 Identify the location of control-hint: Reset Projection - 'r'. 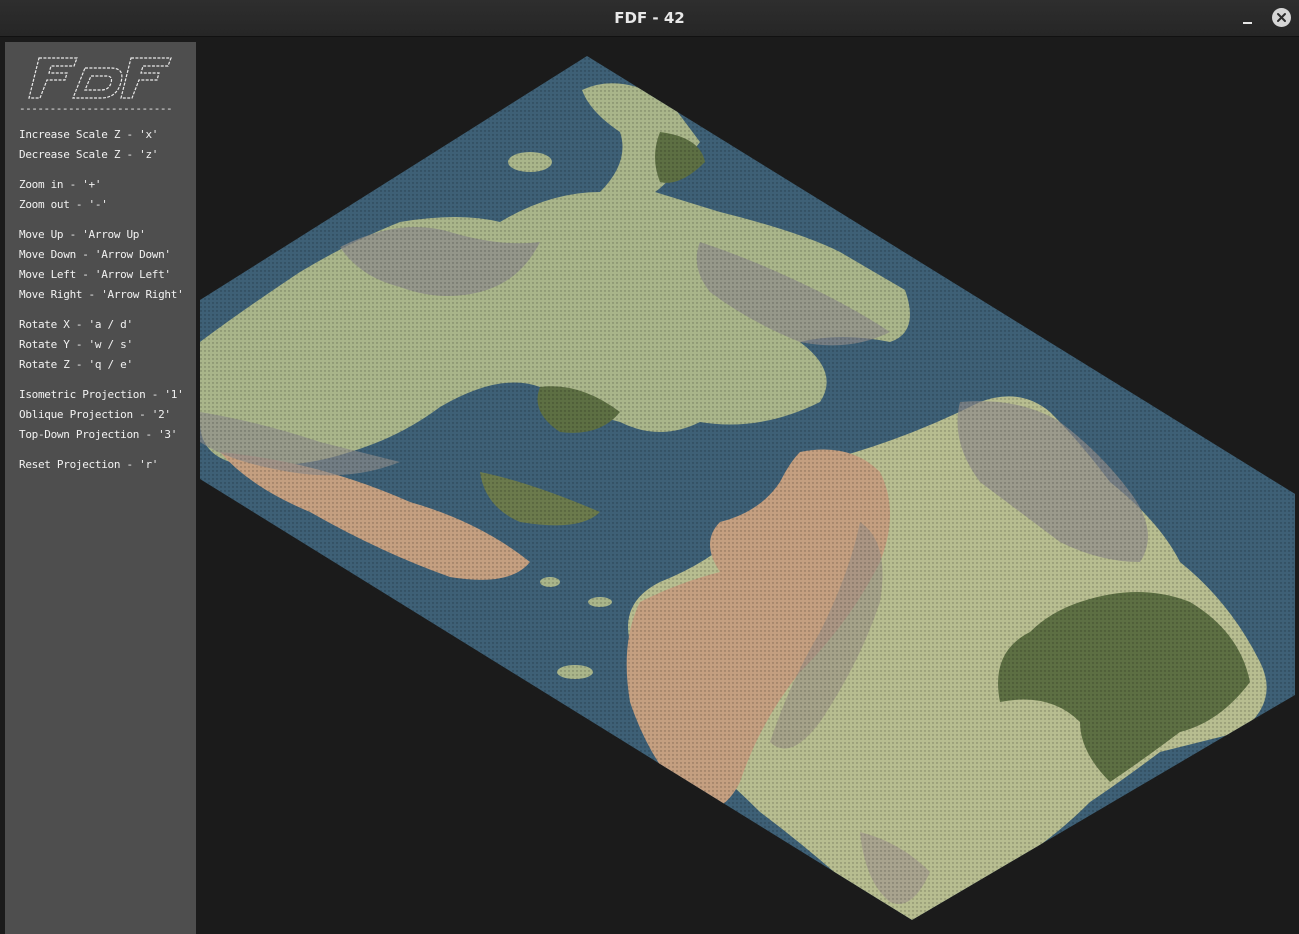
(89, 464).